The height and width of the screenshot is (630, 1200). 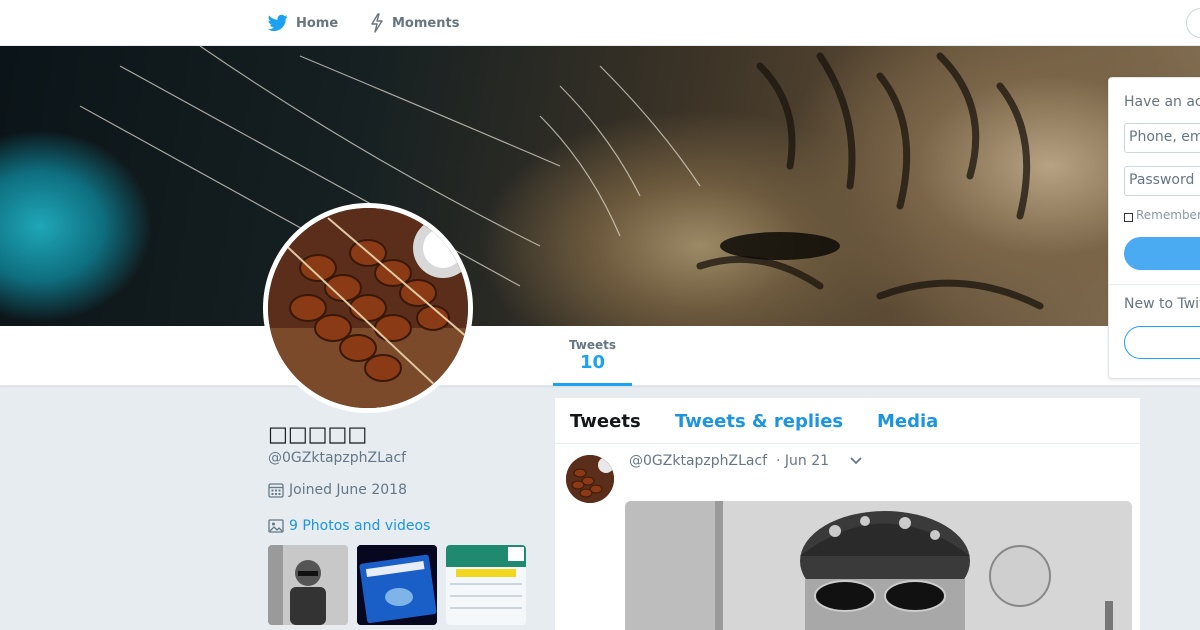 I want to click on tweet-avatar, so click(x=590, y=479).